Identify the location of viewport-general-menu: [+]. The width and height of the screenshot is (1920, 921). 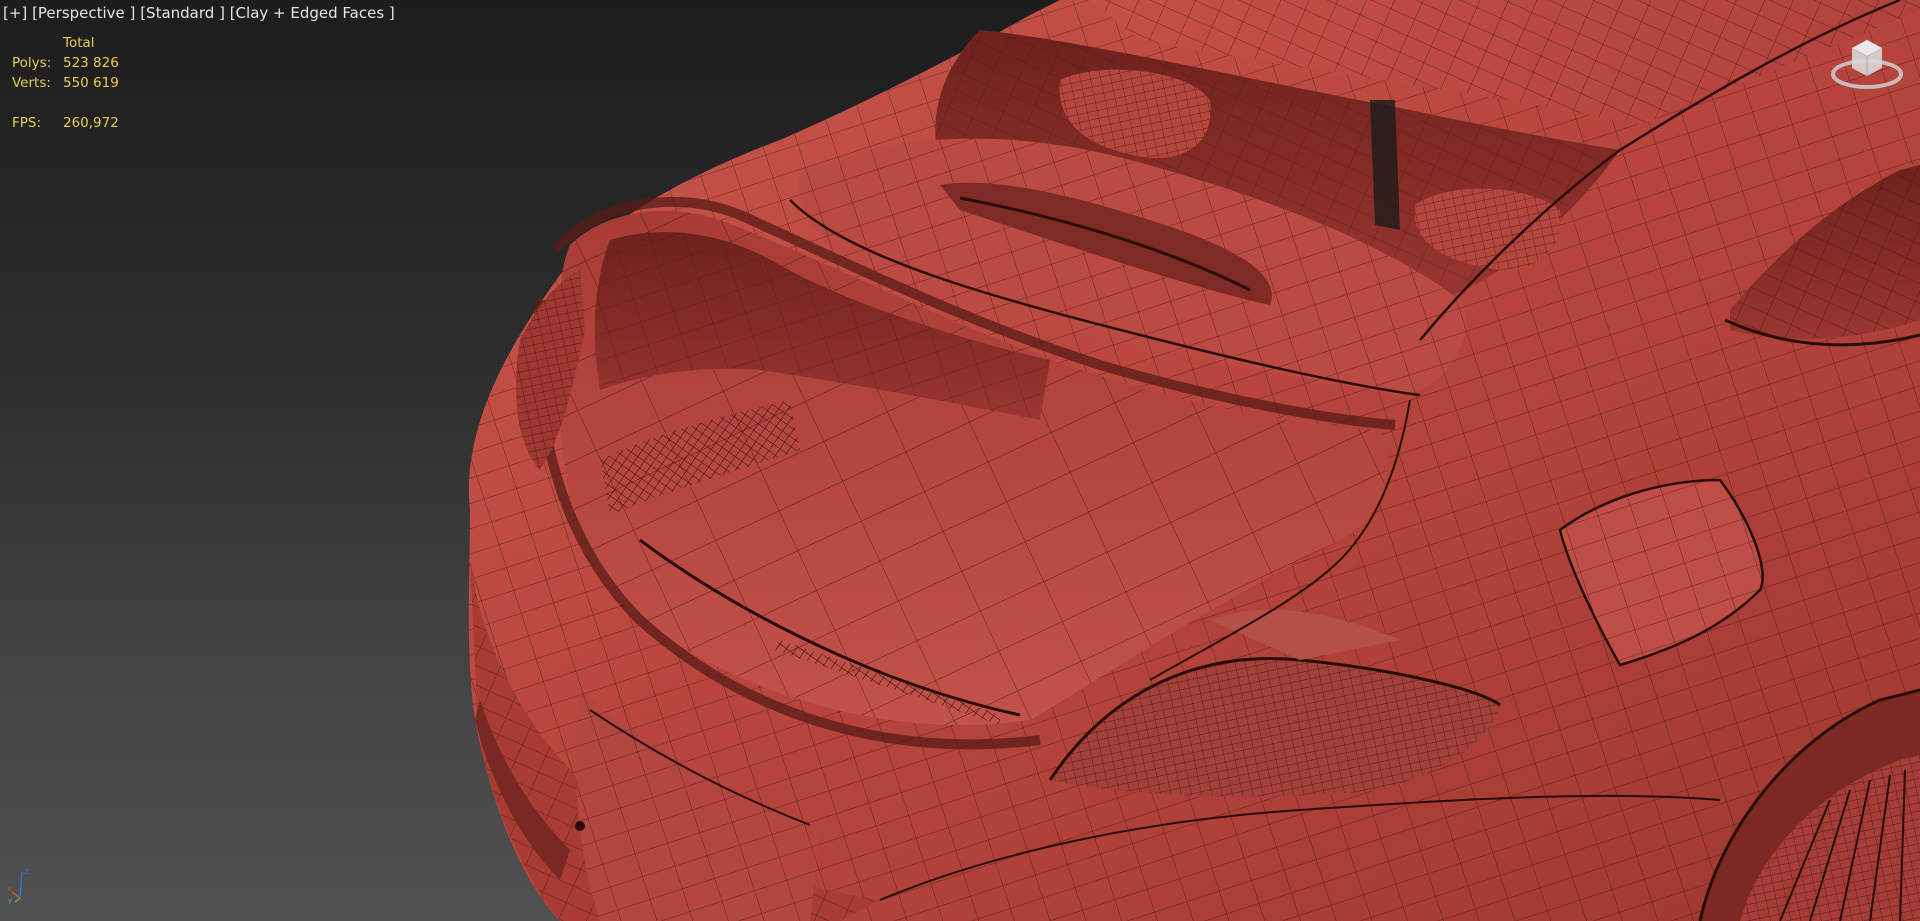
(15, 13).